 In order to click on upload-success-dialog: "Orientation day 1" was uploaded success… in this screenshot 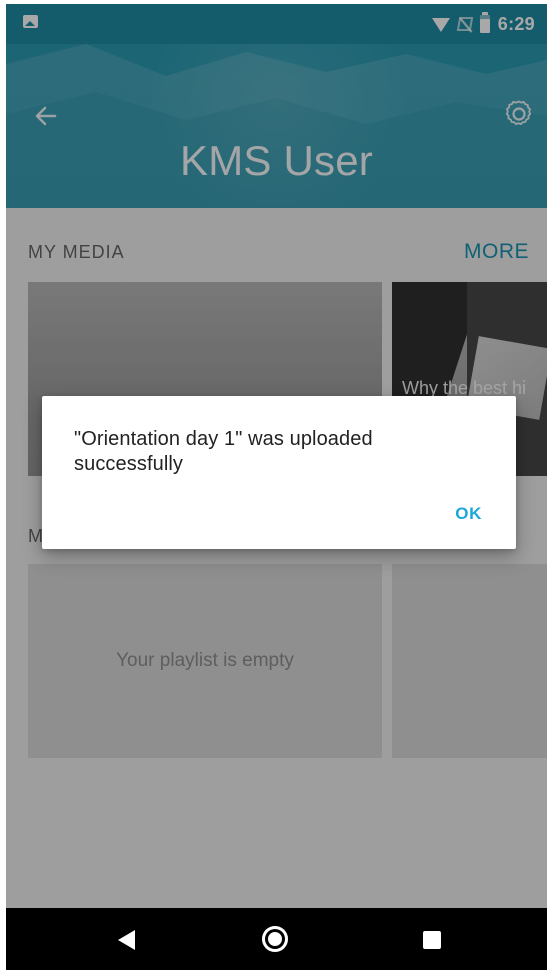, I will do `click(279, 472)`.